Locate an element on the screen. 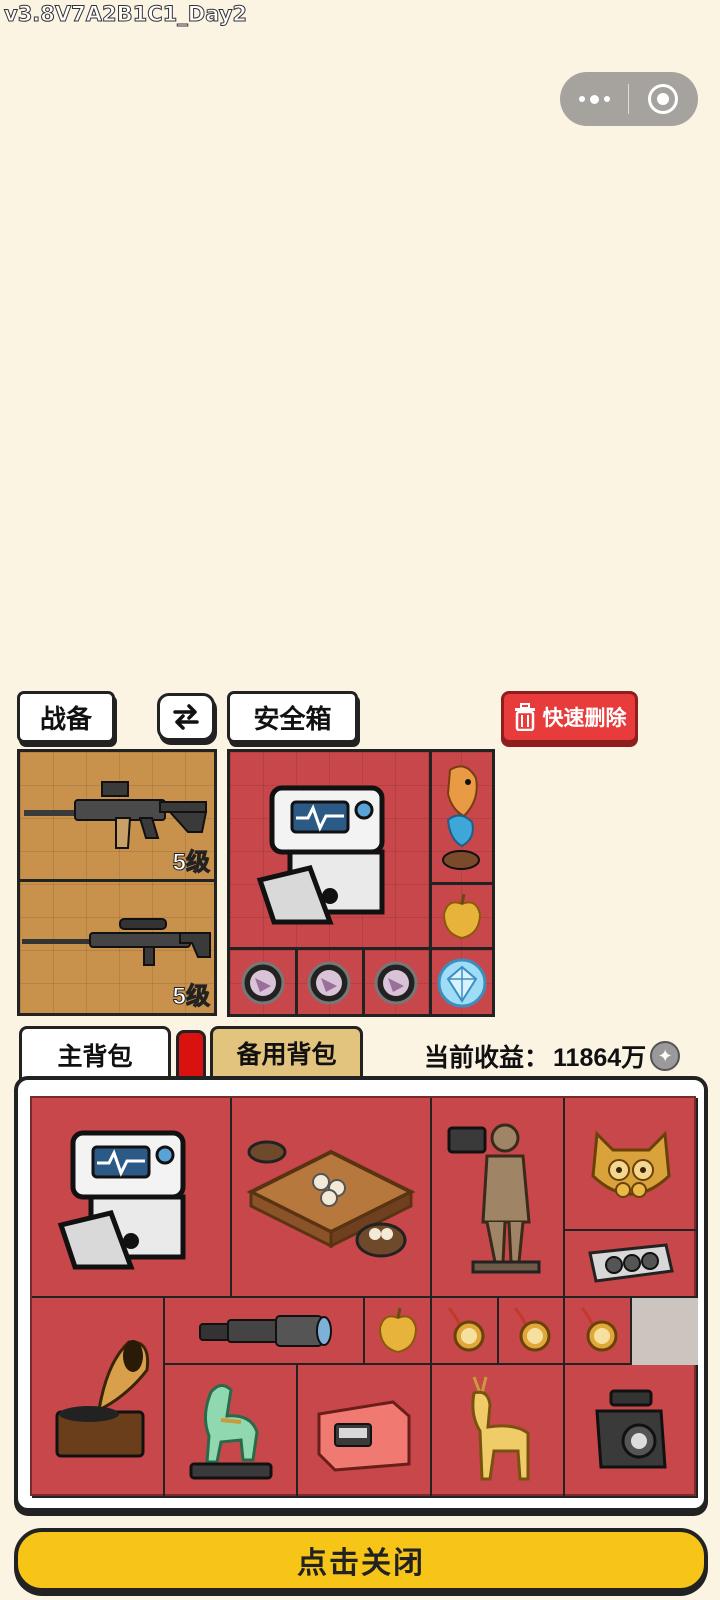  bag-item-golden-deer is located at coordinates (498, 1431).